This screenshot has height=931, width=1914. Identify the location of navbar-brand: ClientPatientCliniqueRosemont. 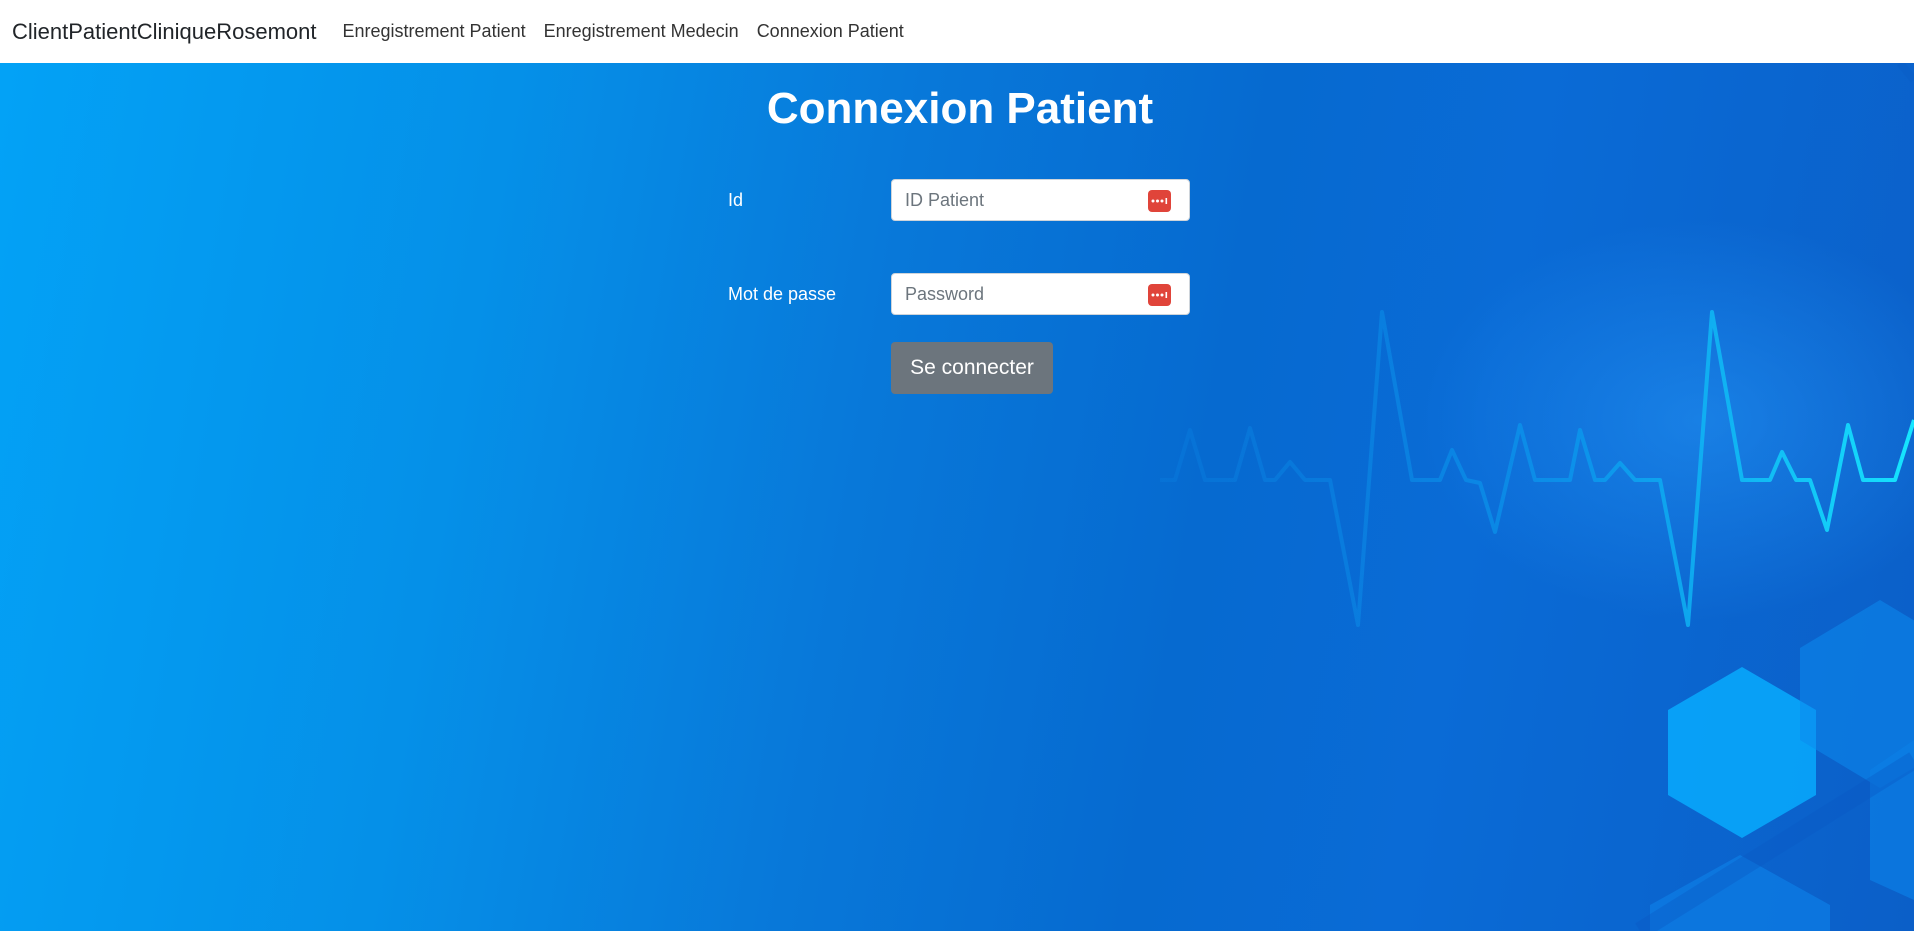
(164, 32).